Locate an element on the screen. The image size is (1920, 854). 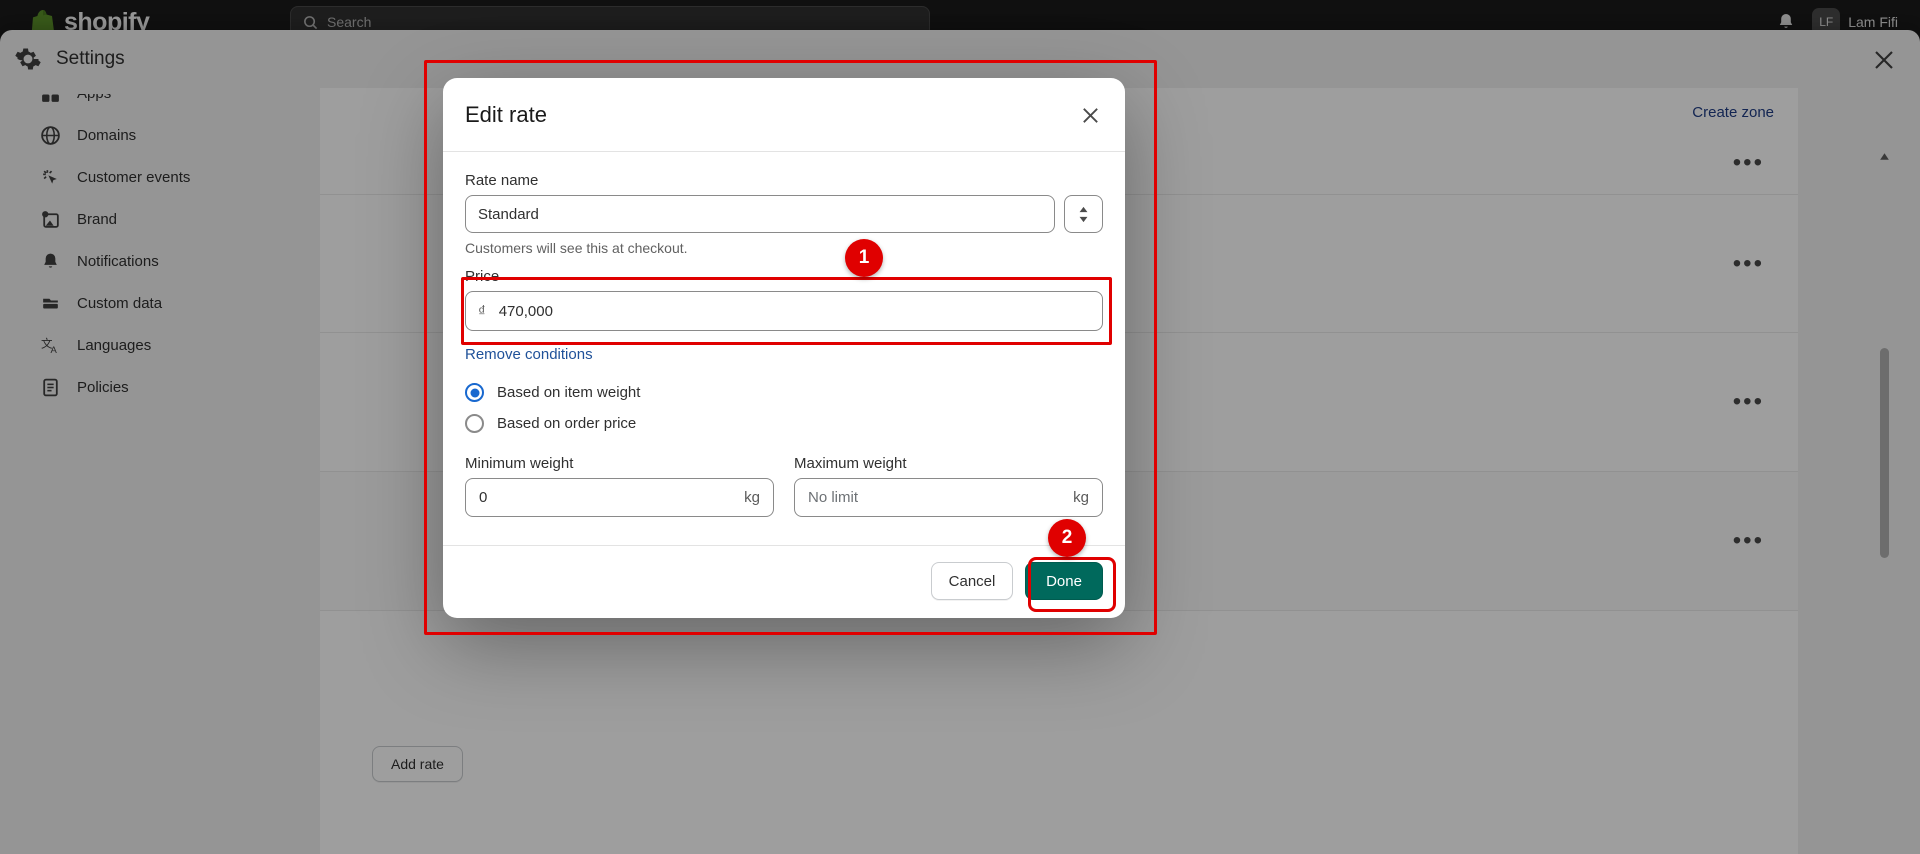
modal-title: Edit rate is located at coordinates (506, 114).